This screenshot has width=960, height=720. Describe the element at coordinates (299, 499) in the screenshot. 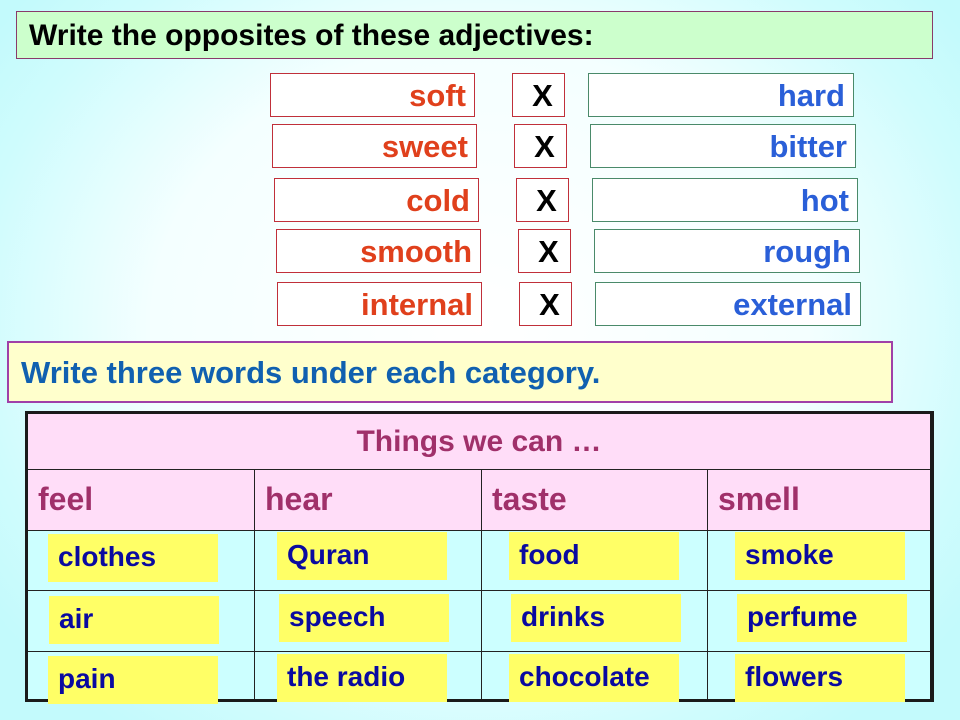

I see `column-header-hear: hear` at that location.